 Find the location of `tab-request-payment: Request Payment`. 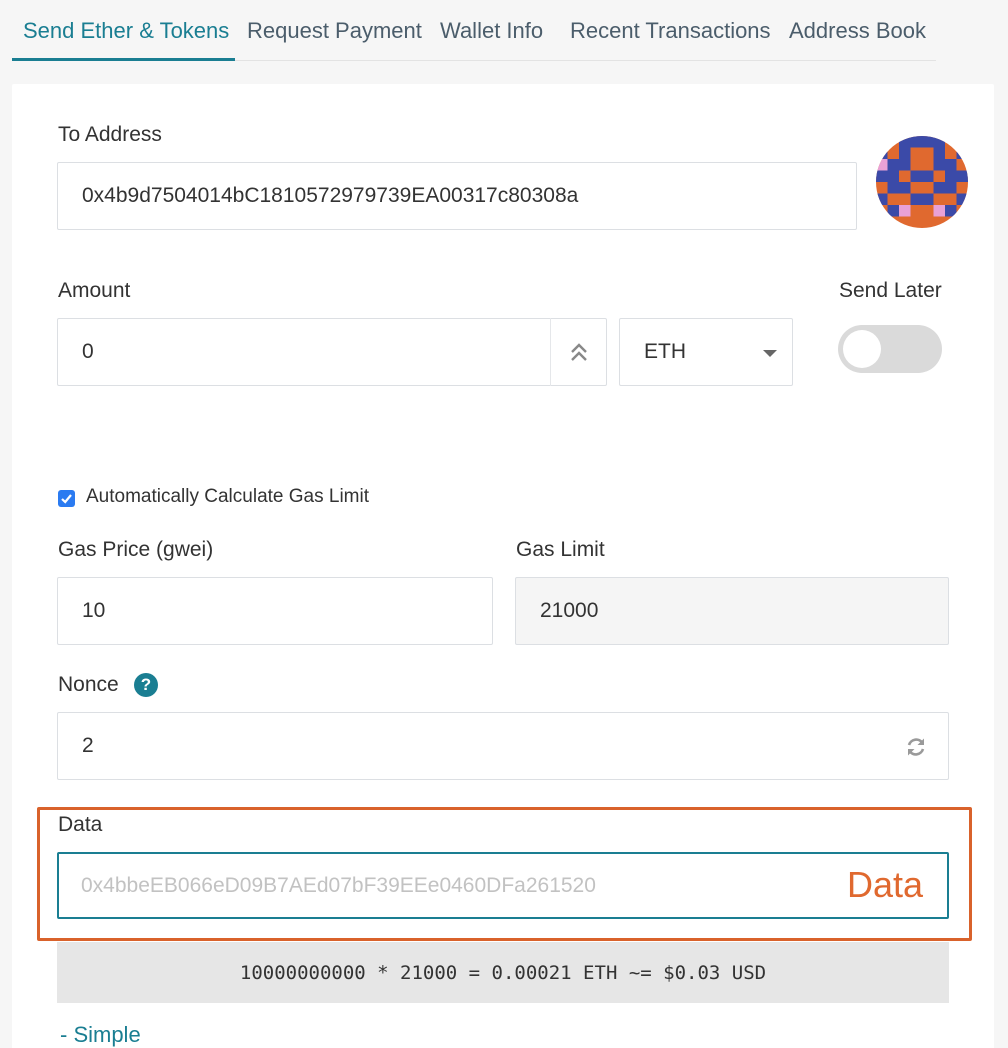

tab-request-payment: Request Payment is located at coordinates (334, 31).